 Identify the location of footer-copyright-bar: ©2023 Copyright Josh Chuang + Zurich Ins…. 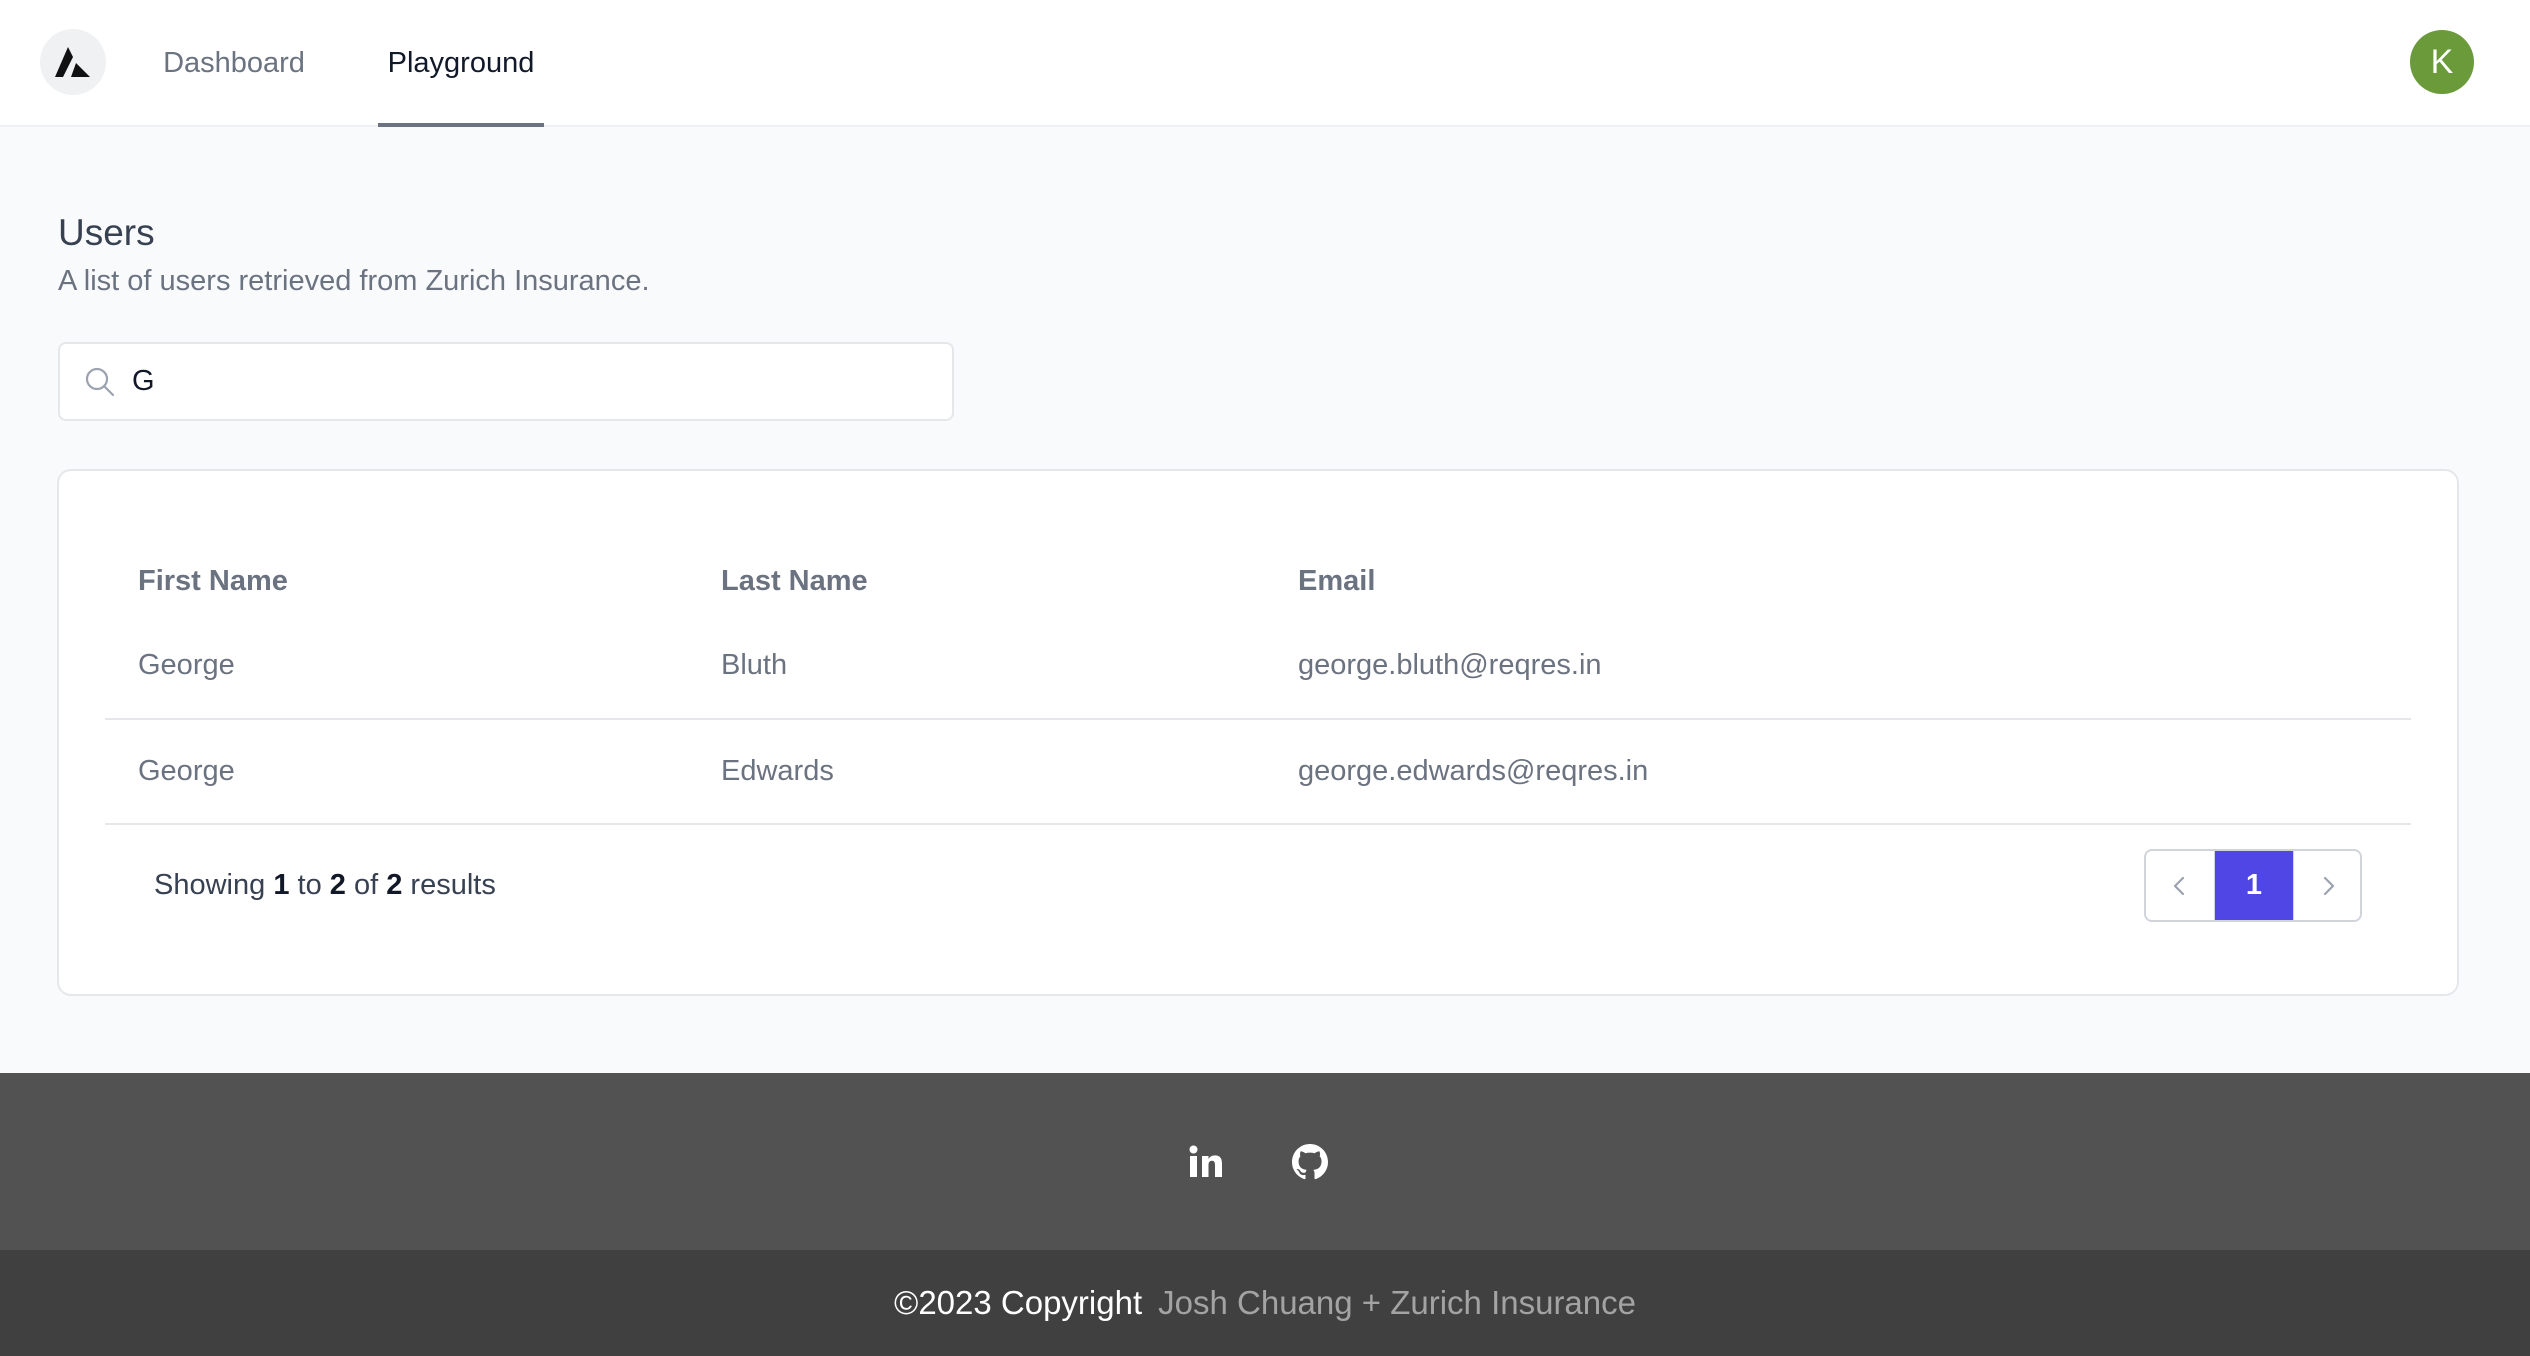
(1265, 1303).